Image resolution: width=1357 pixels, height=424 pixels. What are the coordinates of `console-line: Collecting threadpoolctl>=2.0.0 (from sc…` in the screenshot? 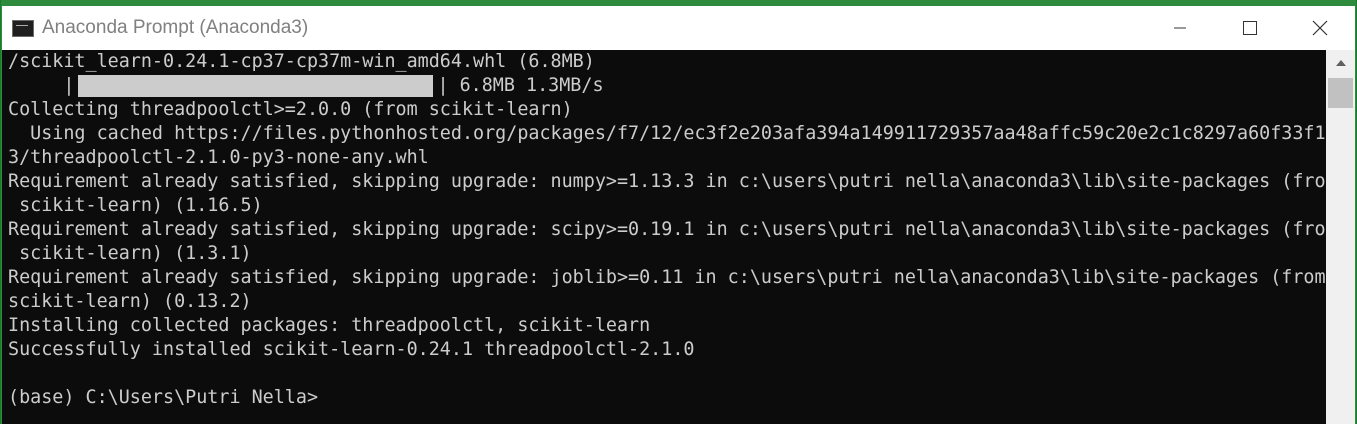 It's located at (290, 109).